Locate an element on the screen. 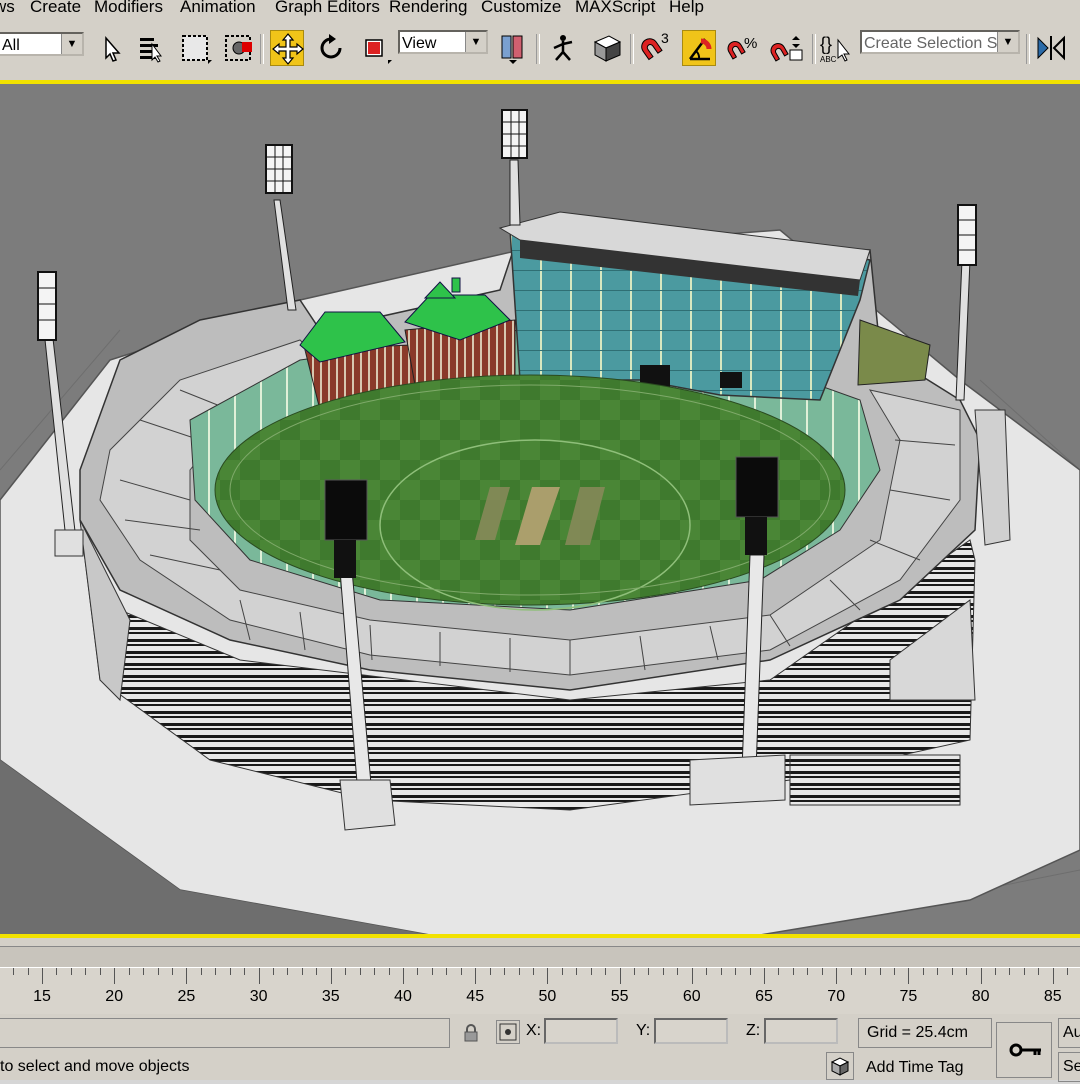  pivot-center-button is located at coordinates (513, 48).